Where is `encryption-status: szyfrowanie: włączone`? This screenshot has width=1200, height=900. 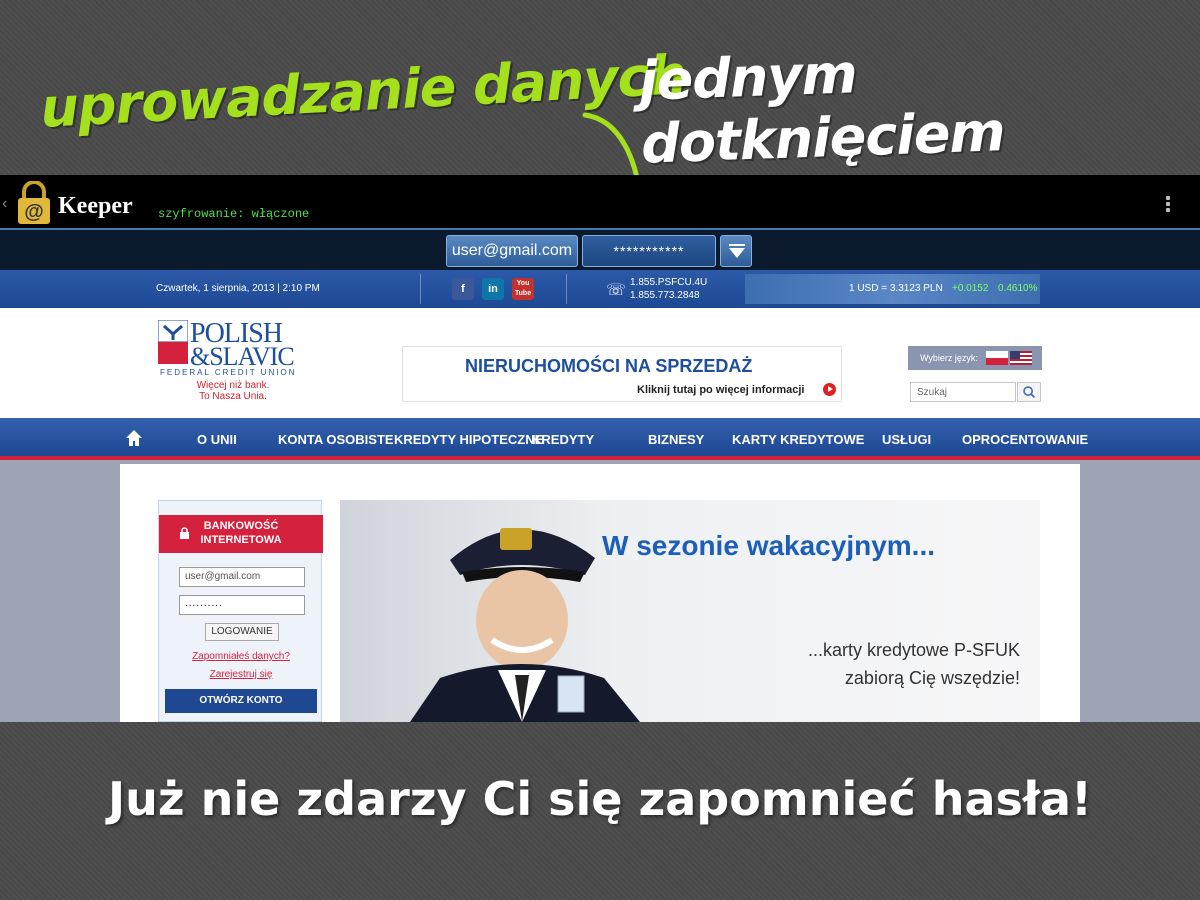 encryption-status: szyfrowanie: włączone is located at coordinates (234, 214).